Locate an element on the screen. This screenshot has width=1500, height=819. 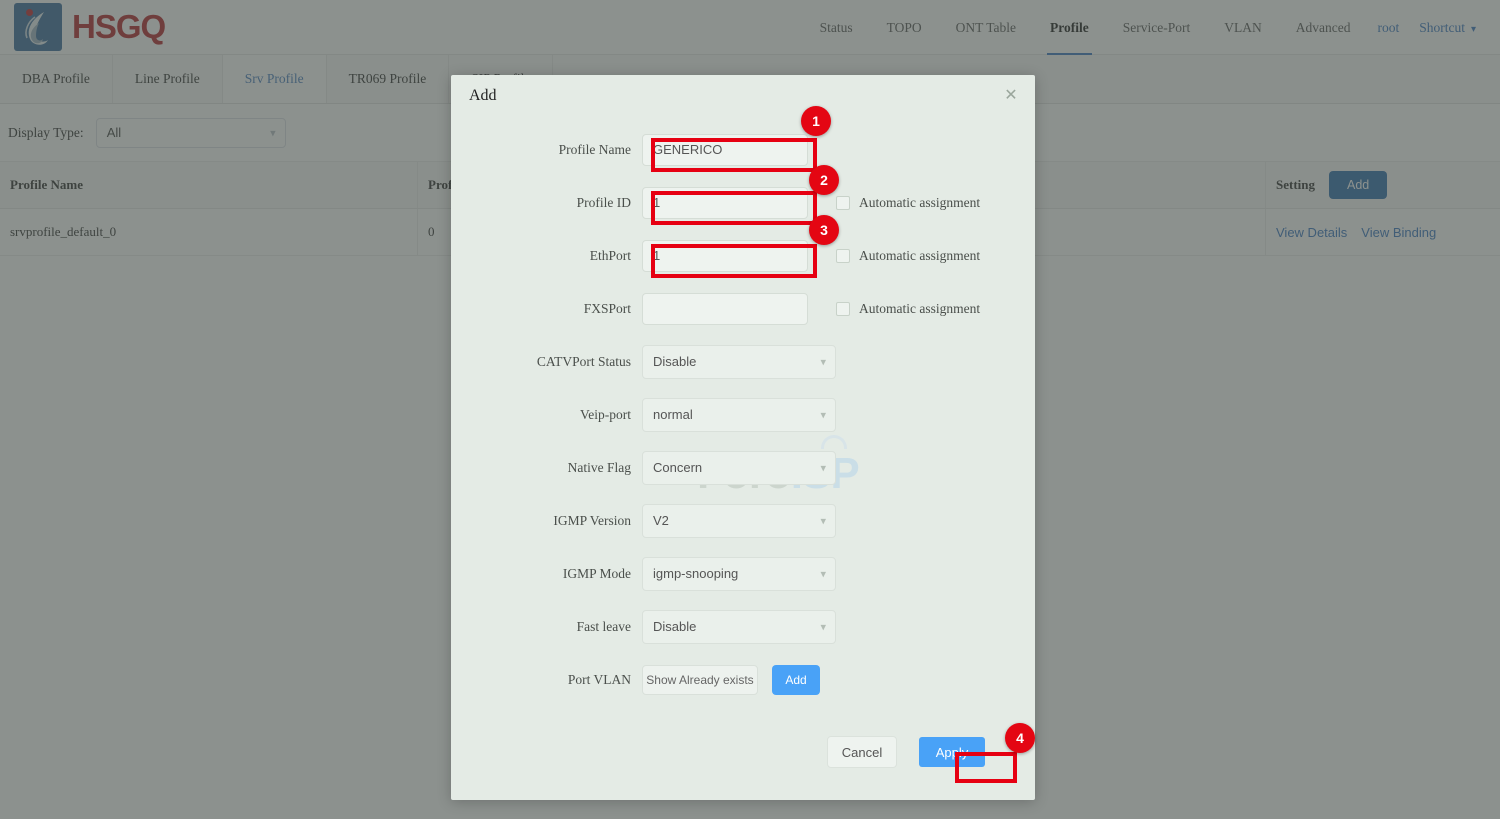
catvport-status-select: Disable ▾ is located at coordinates (739, 361).